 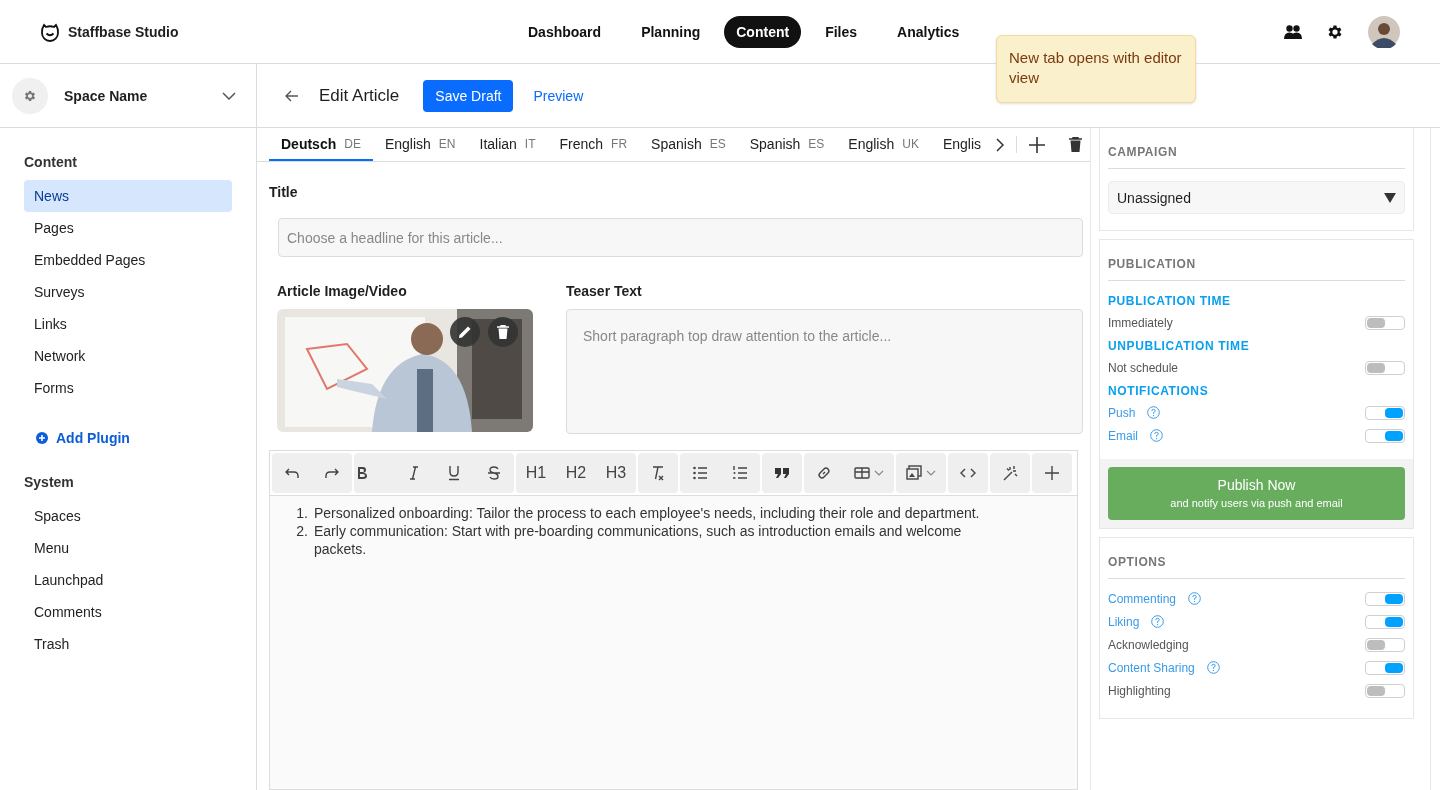 What do you see at coordinates (928, 32) in the screenshot?
I see `nav-tab: Analytics` at bounding box center [928, 32].